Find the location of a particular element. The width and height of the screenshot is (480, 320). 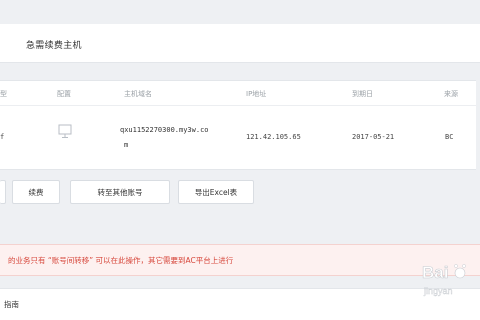

column-header-type: 型 is located at coordinates (3, 94).